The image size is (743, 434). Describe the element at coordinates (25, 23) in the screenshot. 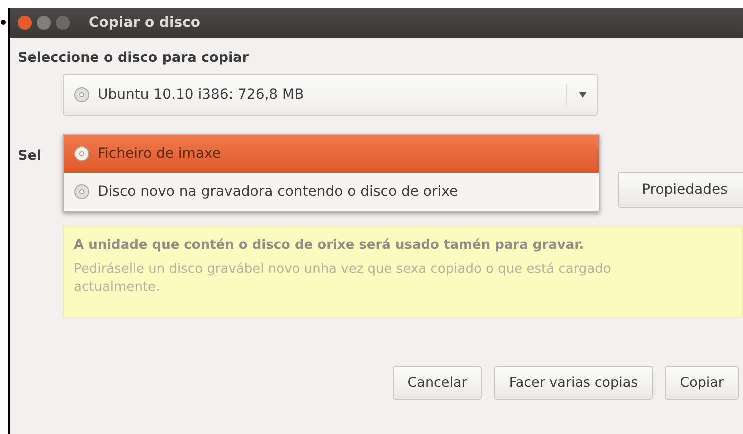

I see `close-icon` at that location.